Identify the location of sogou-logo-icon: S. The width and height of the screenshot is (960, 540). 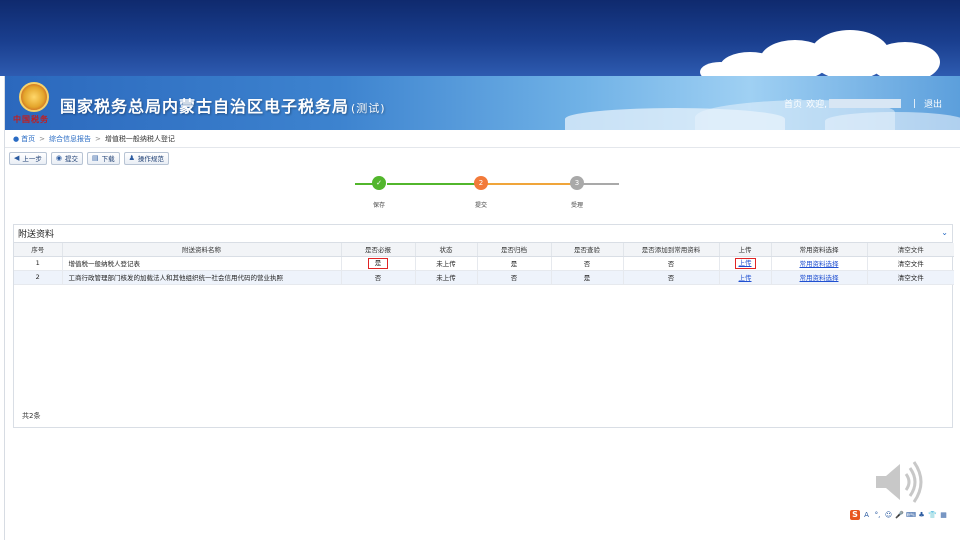
(855, 514).